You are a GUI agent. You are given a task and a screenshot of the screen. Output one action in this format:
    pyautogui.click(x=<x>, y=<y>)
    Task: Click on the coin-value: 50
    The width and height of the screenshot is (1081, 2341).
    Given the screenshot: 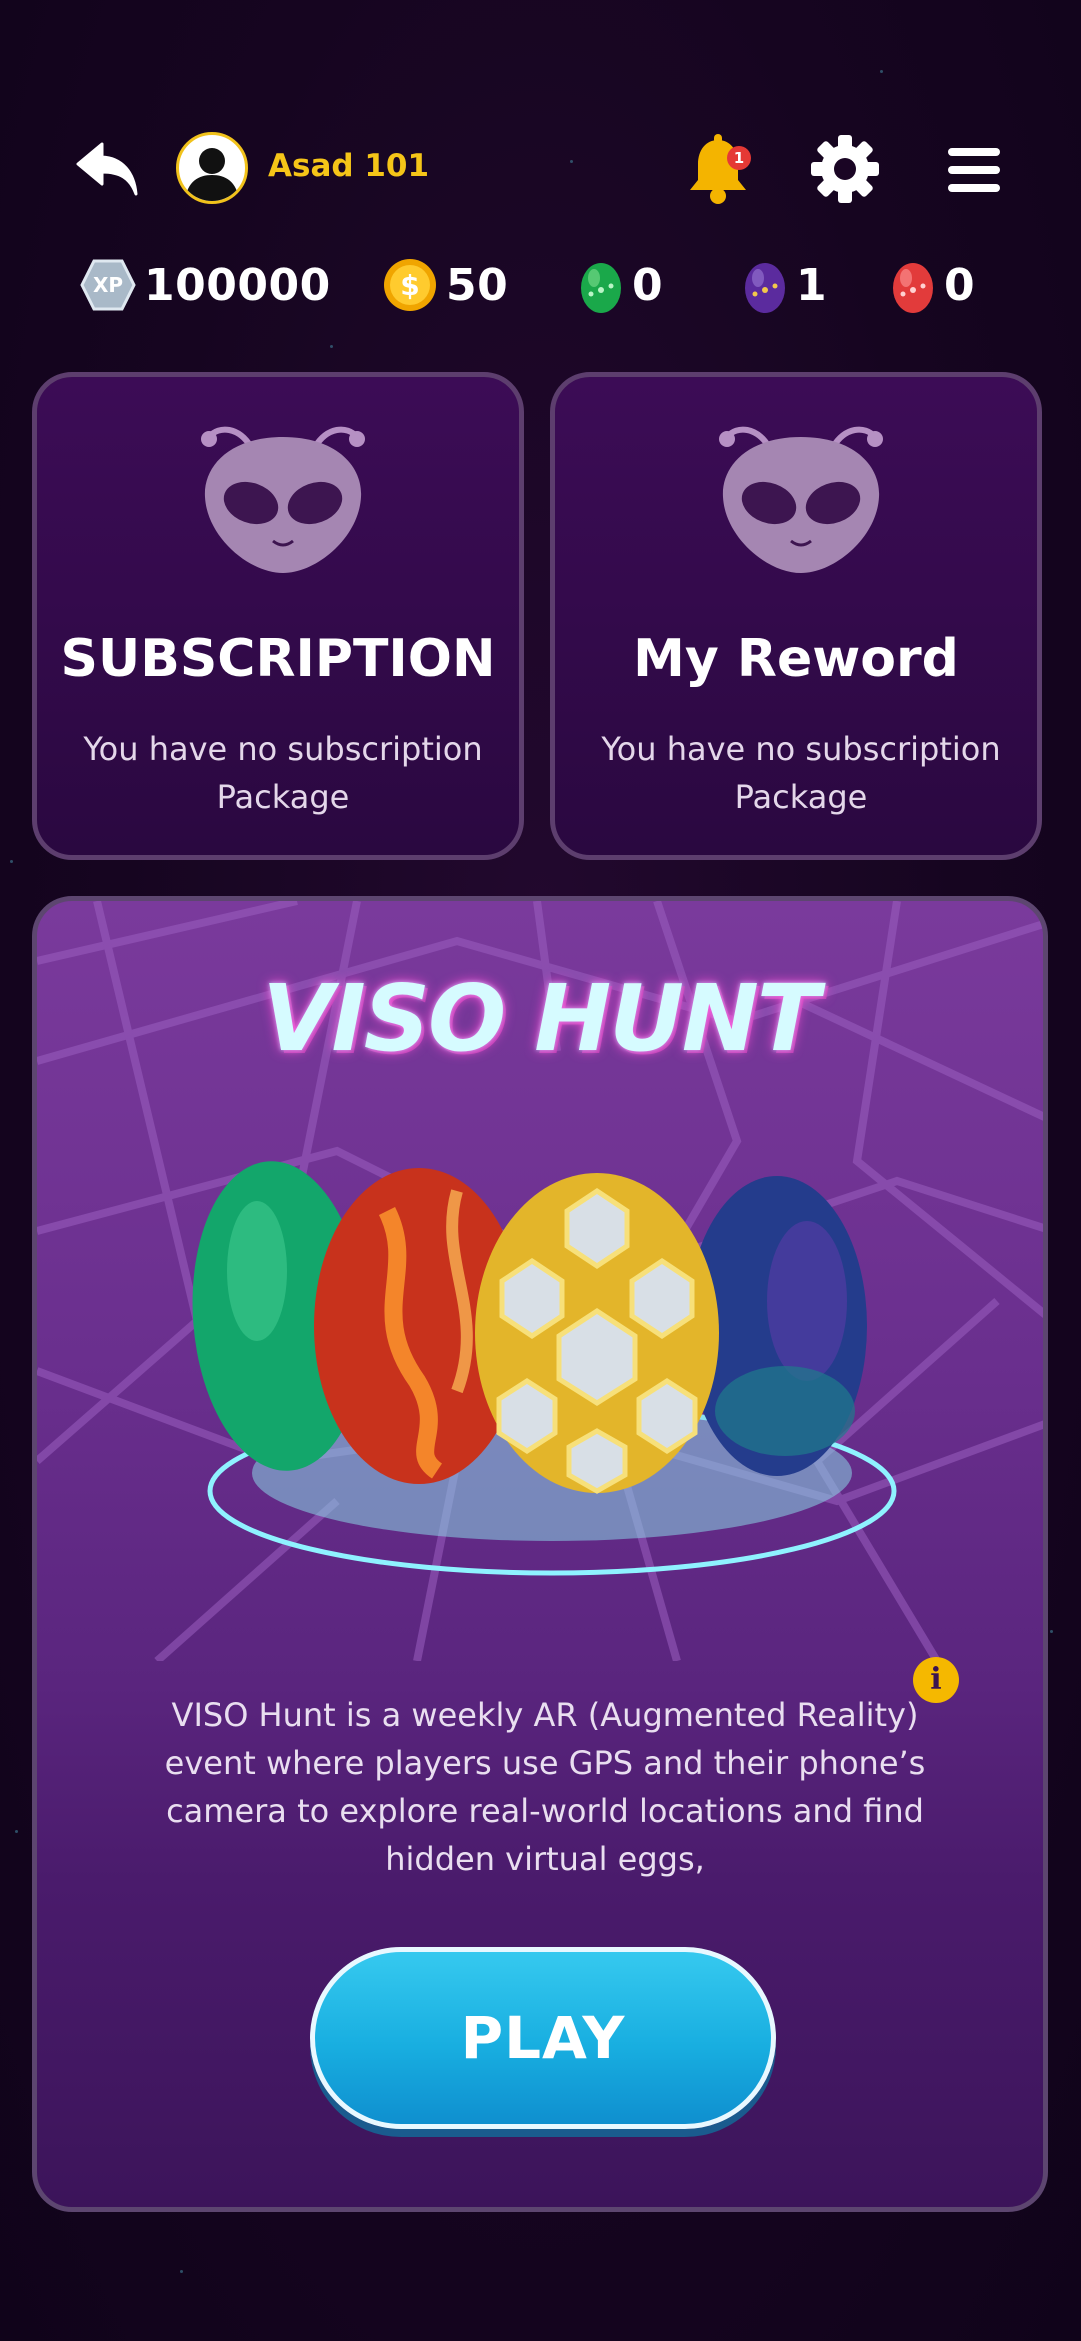 What is the action you would take?
    pyautogui.click(x=477, y=285)
    